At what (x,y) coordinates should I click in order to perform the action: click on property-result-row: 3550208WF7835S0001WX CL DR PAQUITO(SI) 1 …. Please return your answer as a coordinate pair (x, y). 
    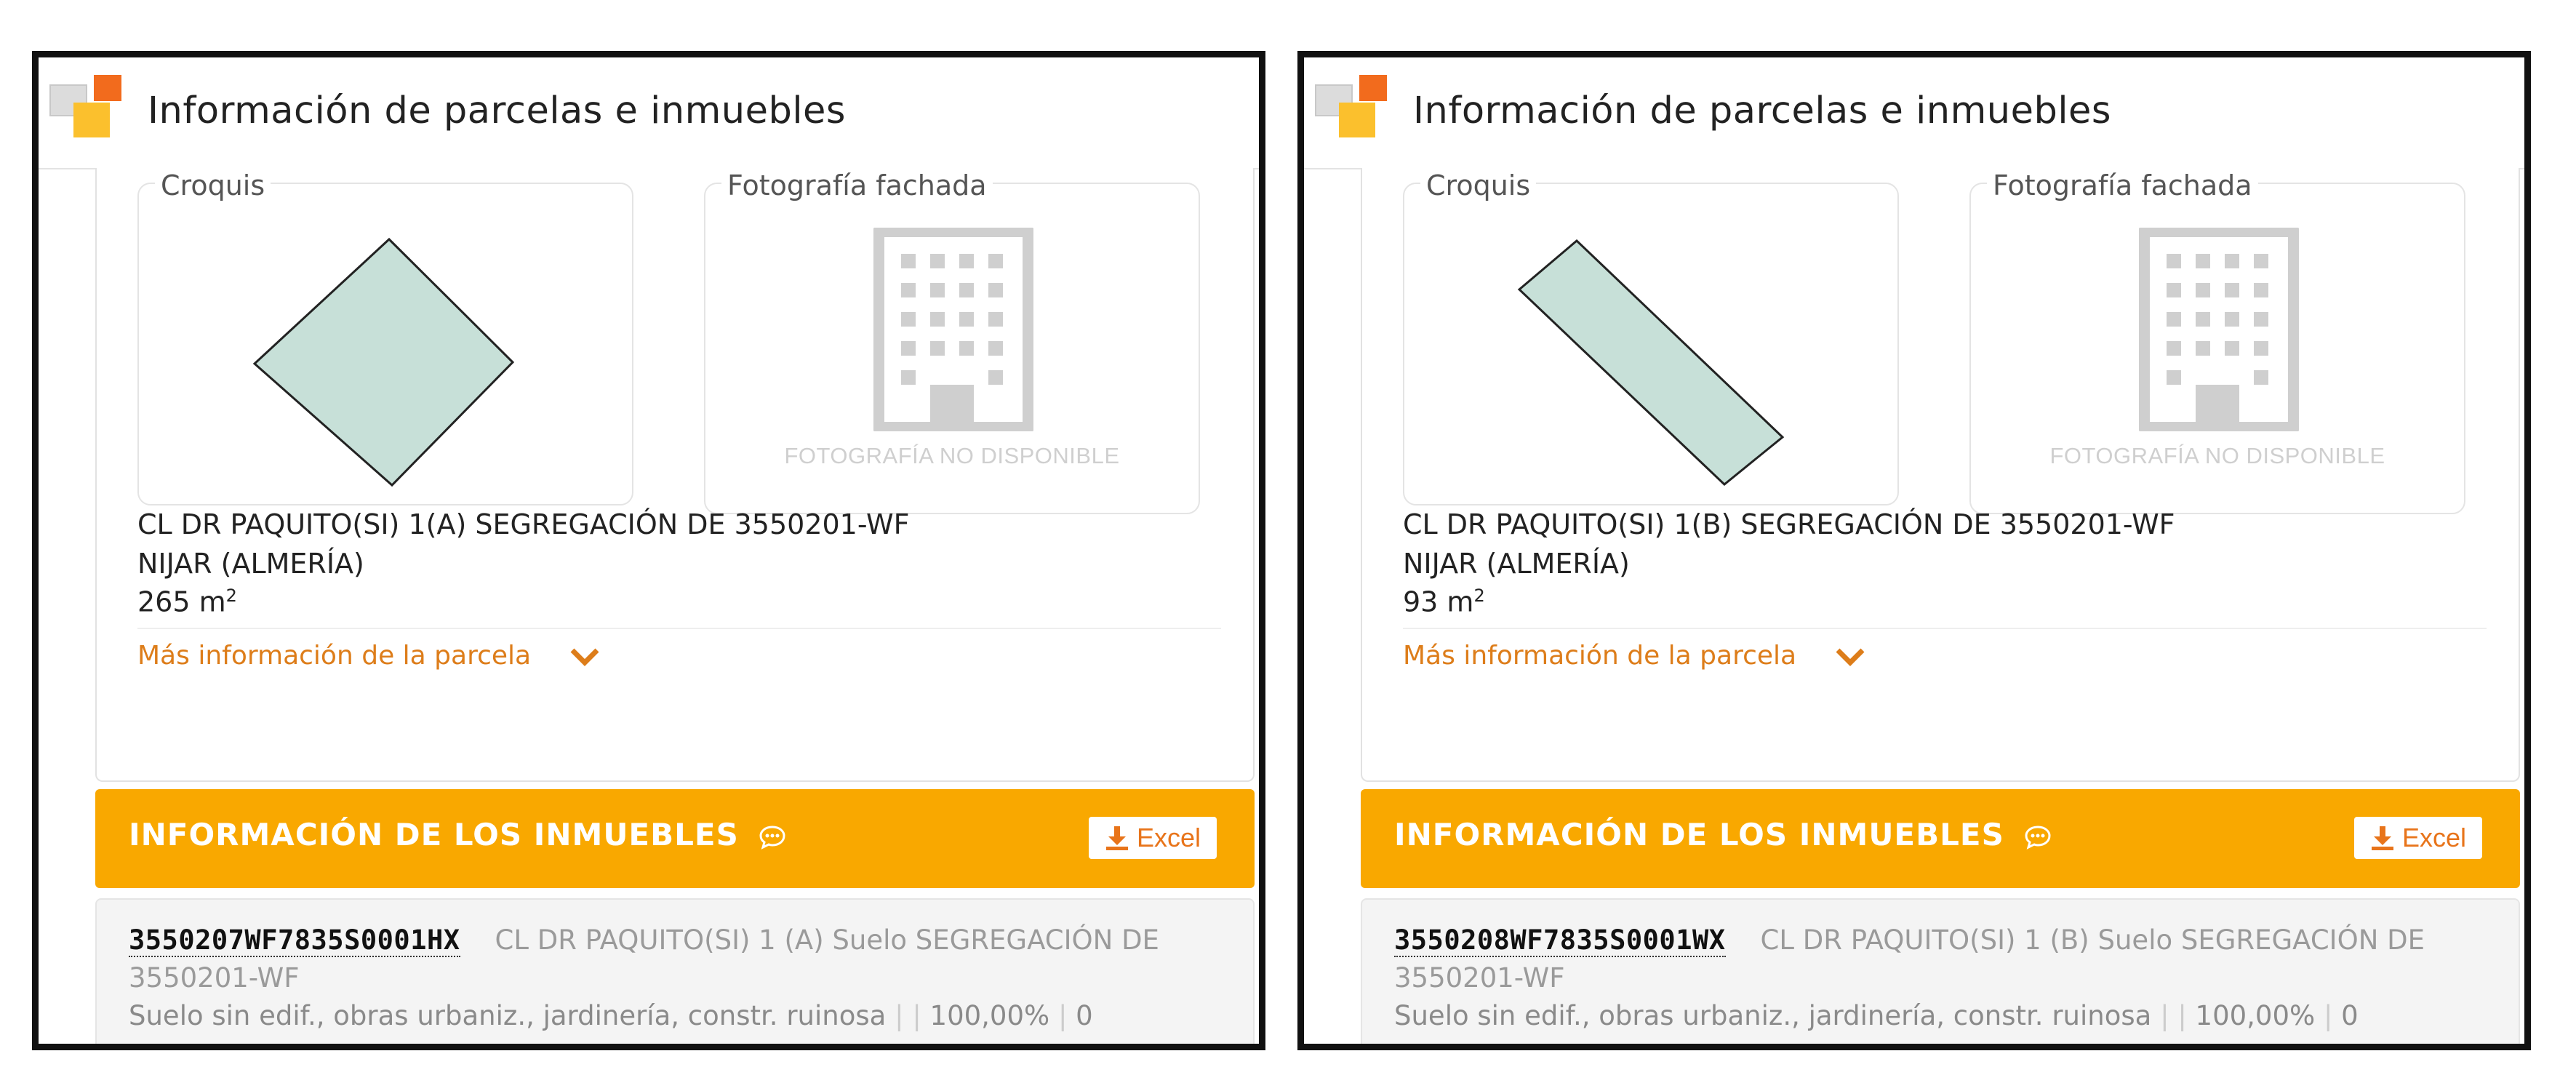
    Looking at the image, I should click on (1940, 971).